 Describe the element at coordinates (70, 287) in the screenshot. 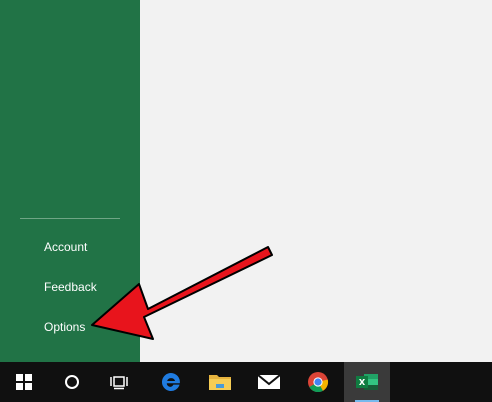

I see `sidebar-item-feedback: Feedback` at that location.